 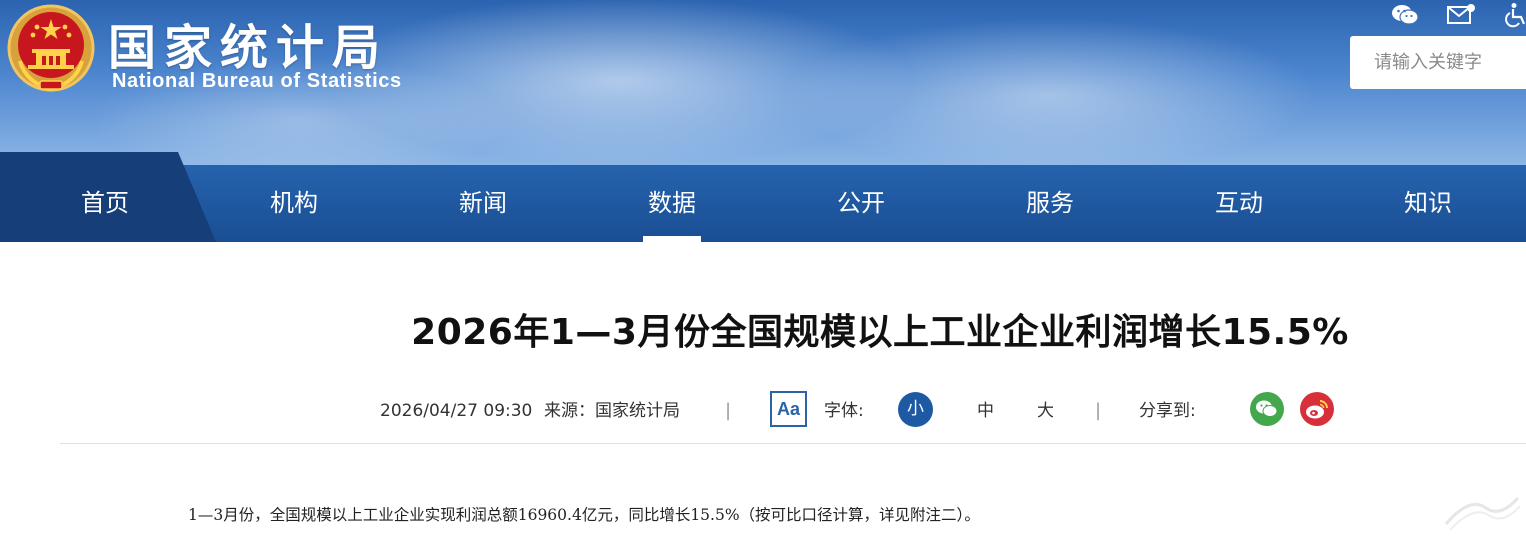 What do you see at coordinates (483, 203) in the screenshot?
I see `nav-item-news: 新闻` at bounding box center [483, 203].